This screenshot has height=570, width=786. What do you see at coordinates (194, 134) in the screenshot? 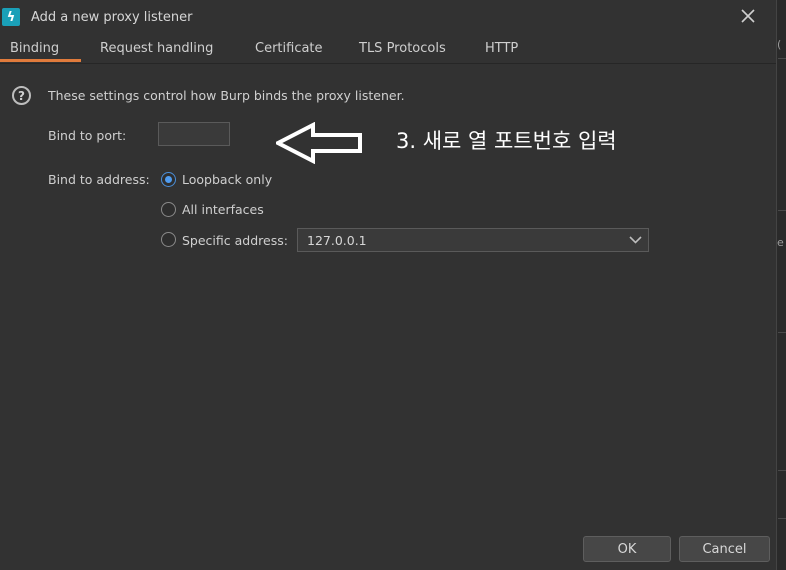
I see `bind-port-input` at bounding box center [194, 134].